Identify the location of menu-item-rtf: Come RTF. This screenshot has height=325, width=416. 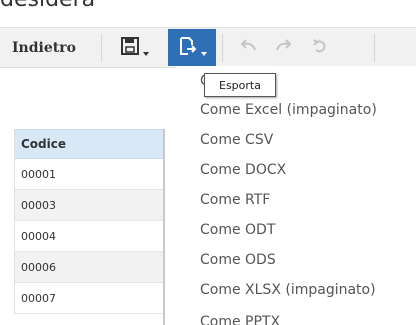
(235, 200).